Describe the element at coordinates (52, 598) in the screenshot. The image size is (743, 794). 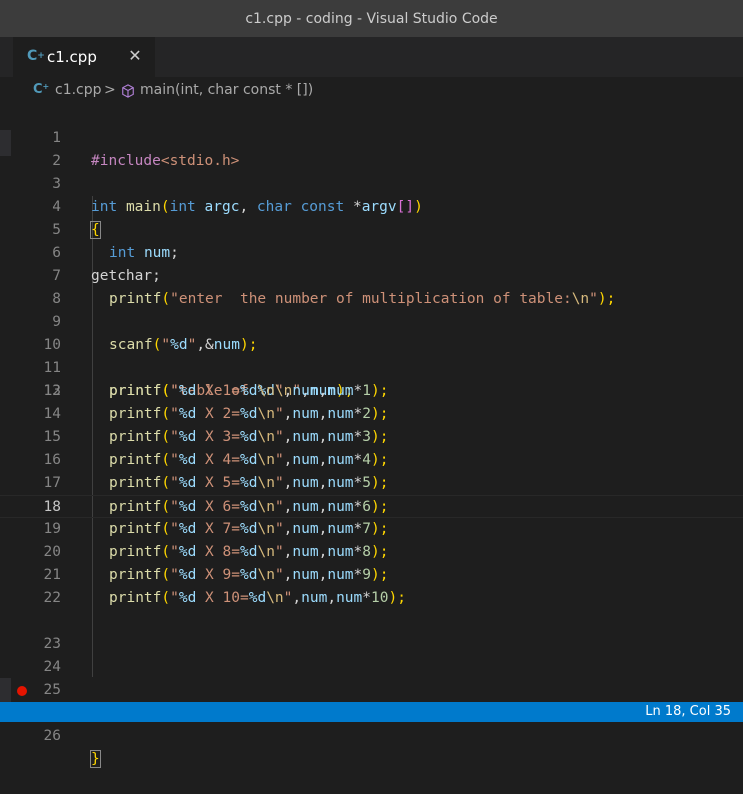
I see `line-number: 22` at that location.